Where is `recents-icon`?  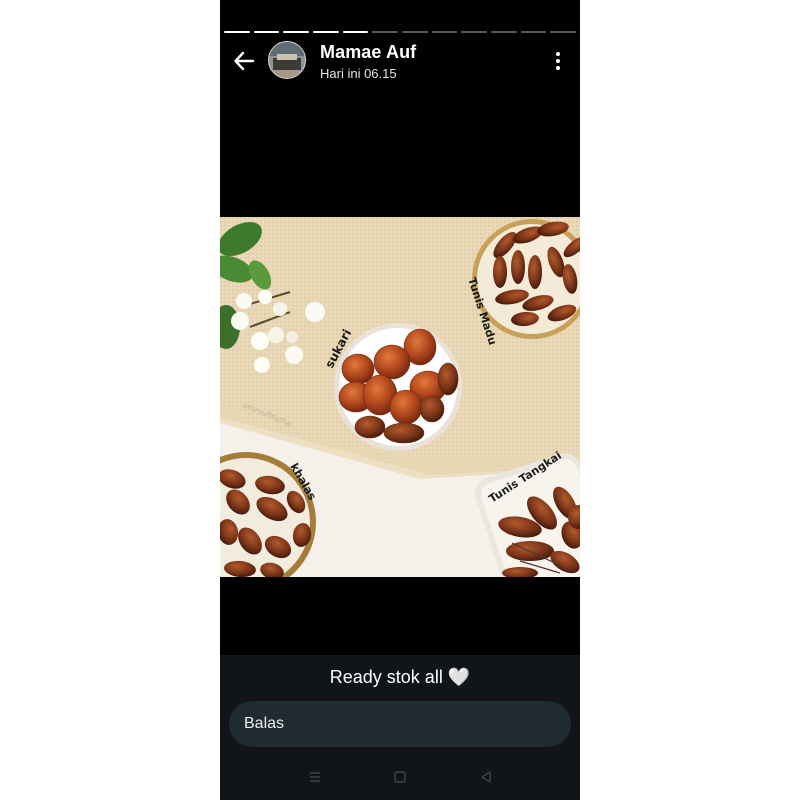 recents-icon is located at coordinates (315, 777).